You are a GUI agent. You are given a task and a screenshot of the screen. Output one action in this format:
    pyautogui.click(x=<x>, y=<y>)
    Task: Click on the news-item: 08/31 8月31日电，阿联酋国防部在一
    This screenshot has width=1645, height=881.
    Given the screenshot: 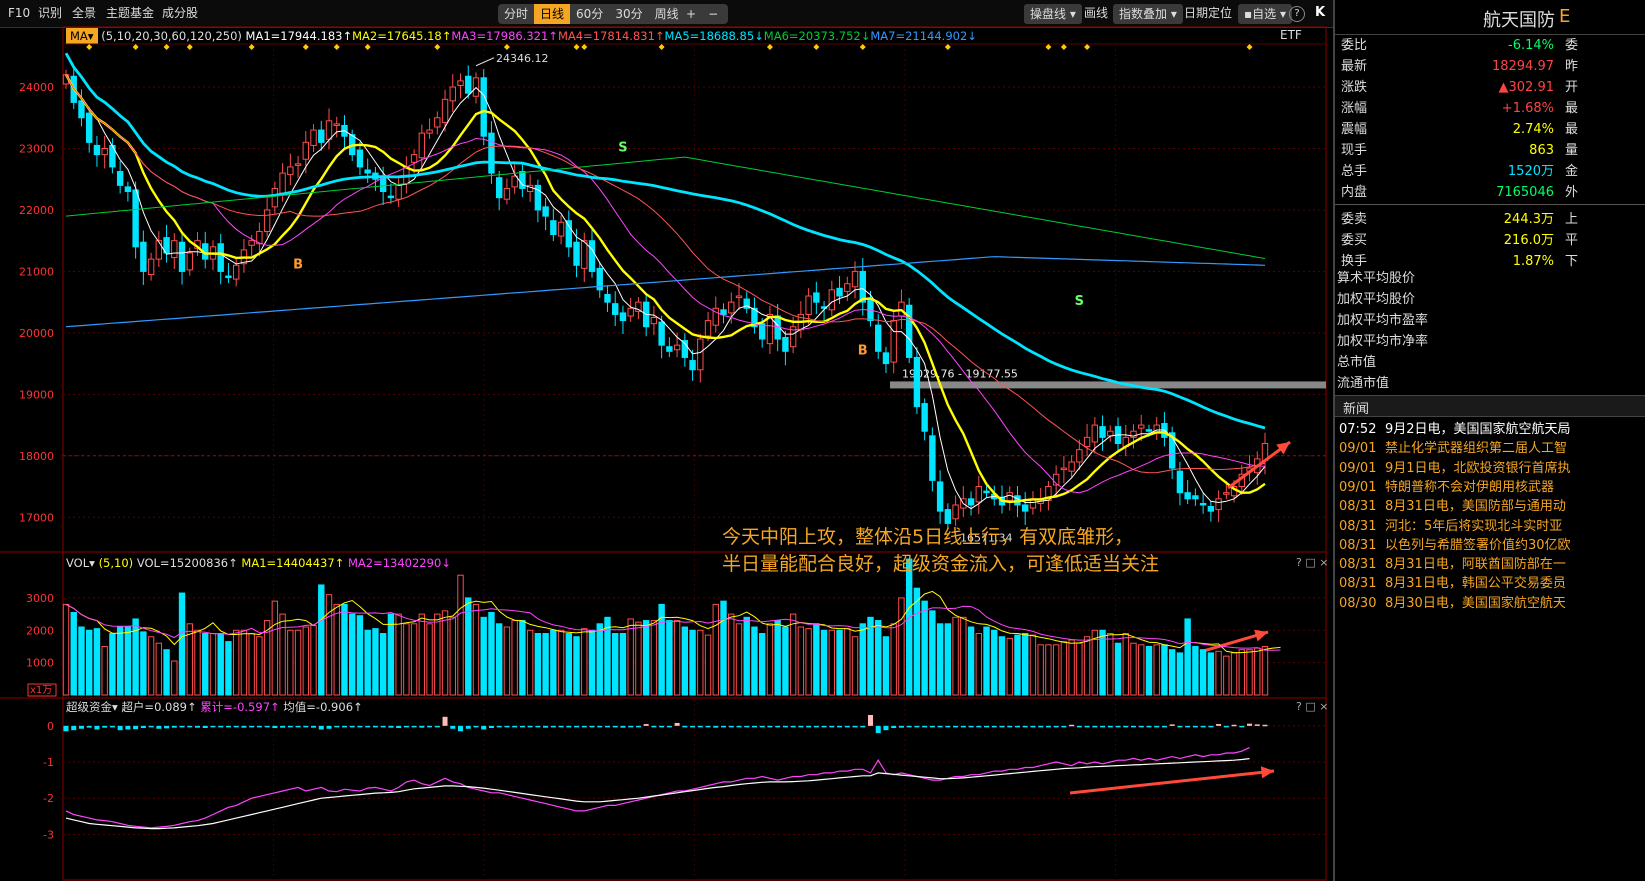 What is the action you would take?
    pyautogui.click(x=1490, y=564)
    